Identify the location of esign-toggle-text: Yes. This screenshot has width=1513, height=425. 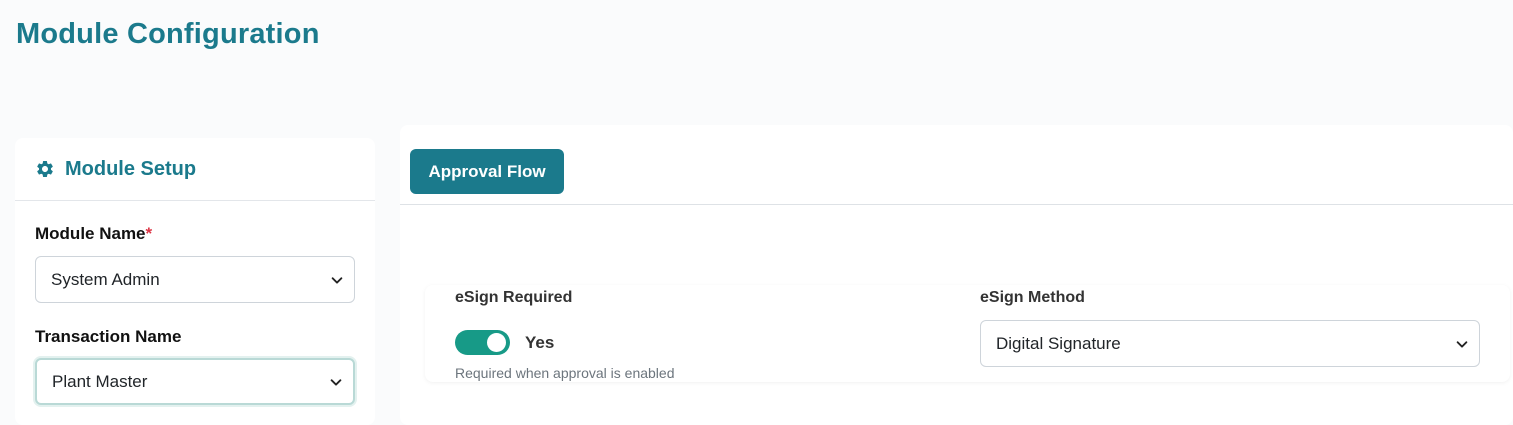
(540, 342).